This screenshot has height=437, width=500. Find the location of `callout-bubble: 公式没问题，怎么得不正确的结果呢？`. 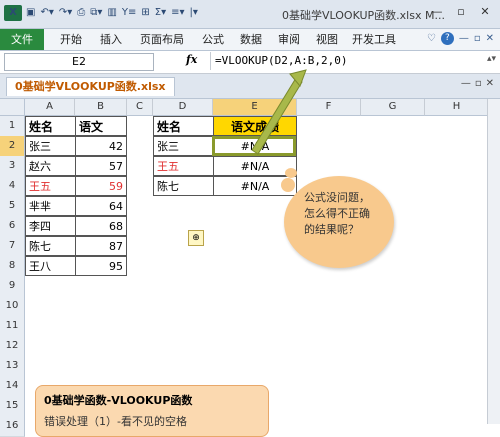

callout-bubble: 公式没问题，怎么得不正确的结果呢？ is located at coordinates (339, 222).